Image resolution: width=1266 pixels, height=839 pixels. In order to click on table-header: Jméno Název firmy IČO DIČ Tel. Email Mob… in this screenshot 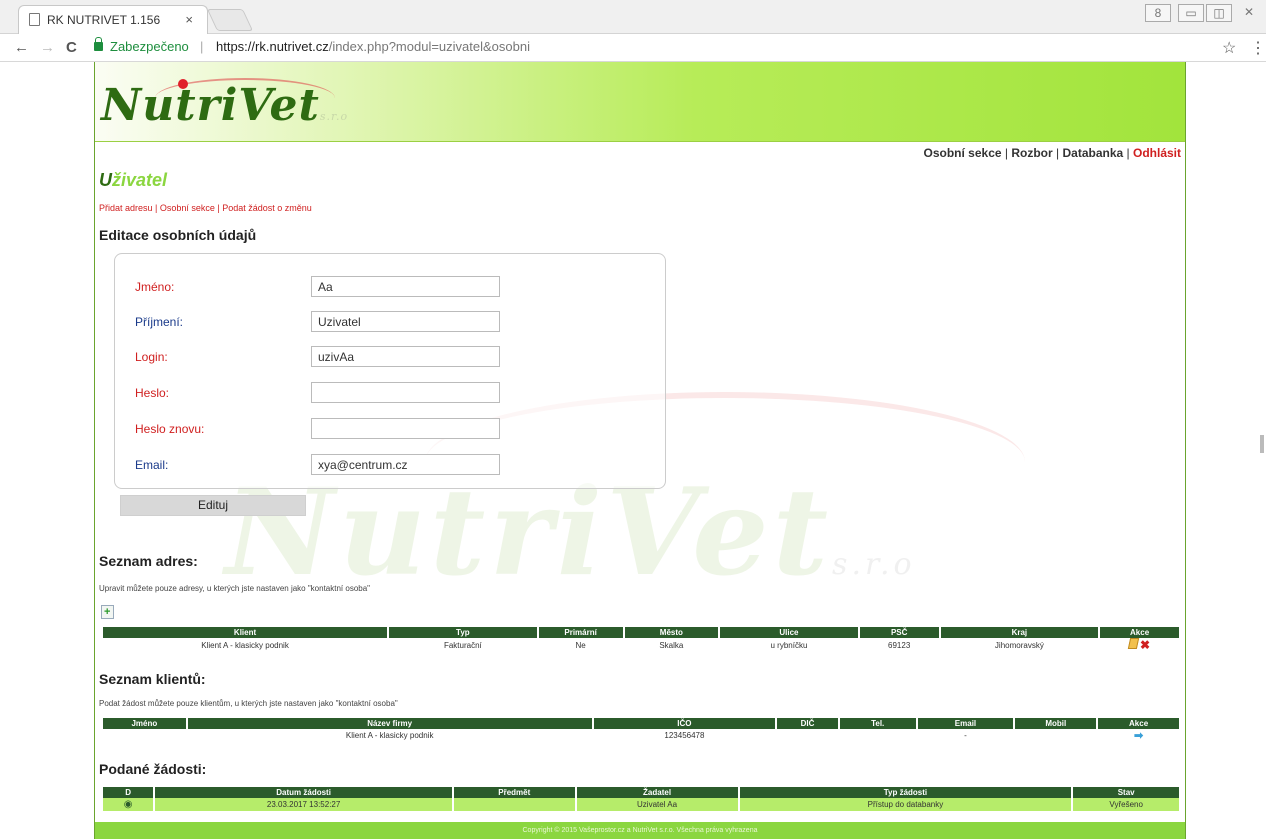, I will do `click(641, 723)`.